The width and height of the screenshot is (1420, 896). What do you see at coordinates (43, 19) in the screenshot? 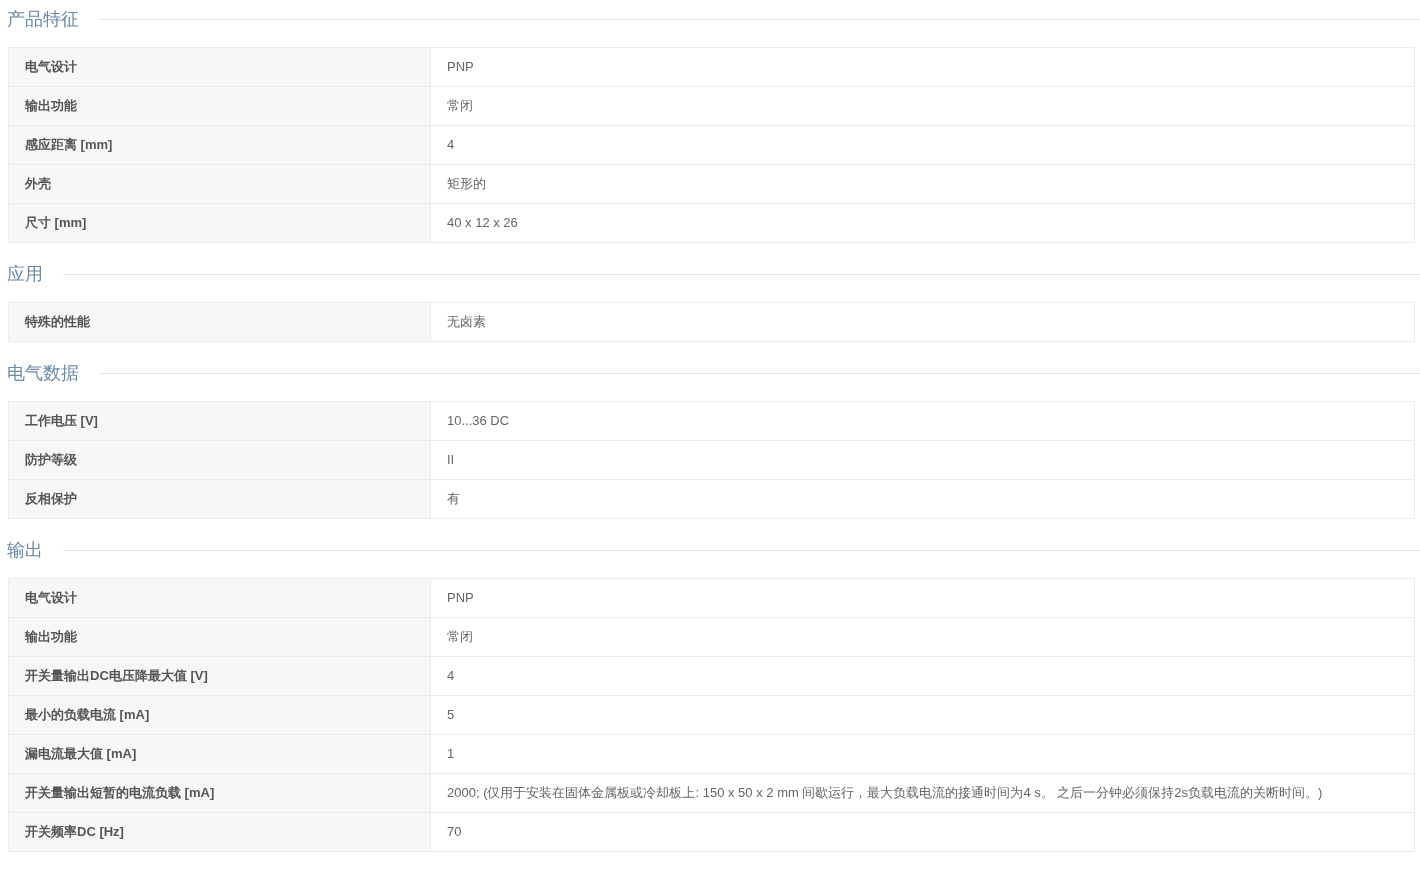
I see `section-heading: 产品特征` at bounding box center [43, 19].